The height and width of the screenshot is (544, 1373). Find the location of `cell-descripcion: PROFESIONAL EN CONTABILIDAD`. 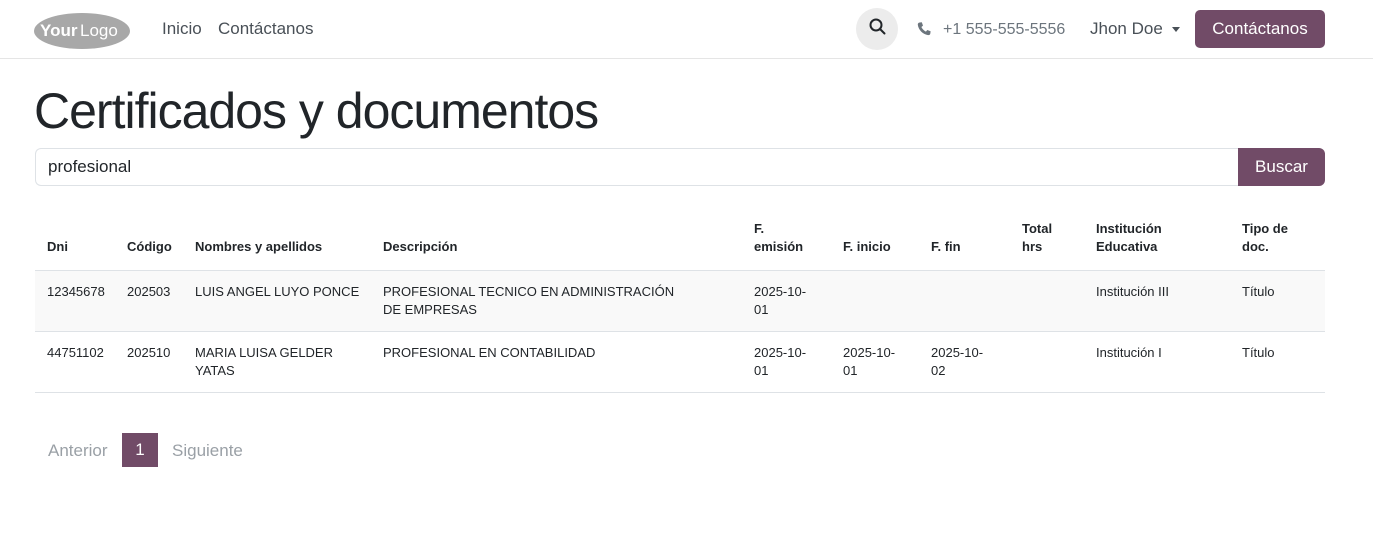

cell-descripcion: PROFESIONAL EN CONTABILIDAD is located at coordinates (489, 352).